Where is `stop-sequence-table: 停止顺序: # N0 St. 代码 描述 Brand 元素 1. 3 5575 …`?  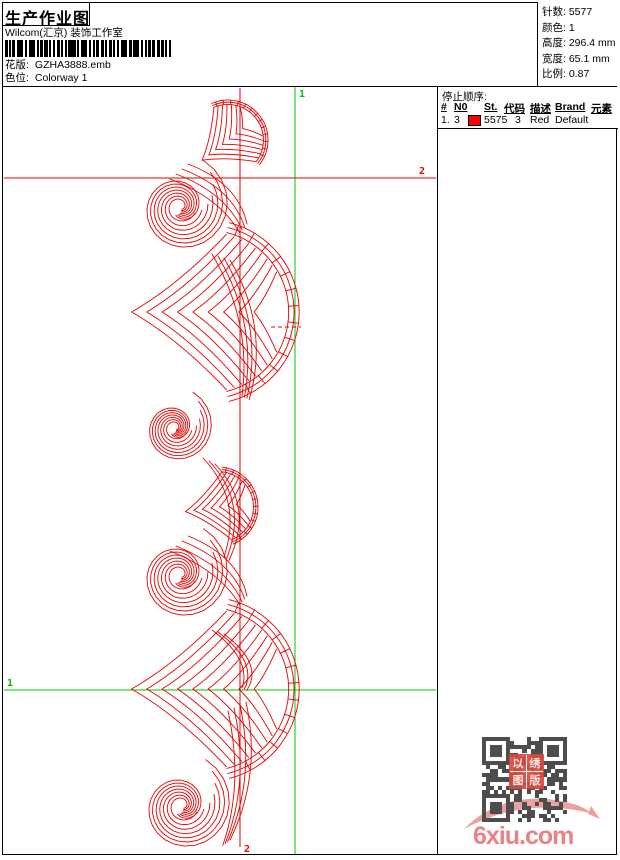 stop-sequence-table: 停止顺序: # N0 St. 代码 描述 Brand 元素 1. 3 5575 … is located at coordinates (528, 108).